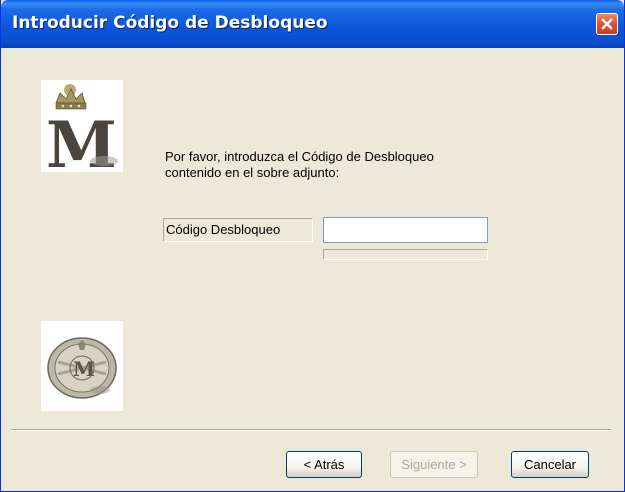  I want to click on coin-icon: M, so click(82, 368).